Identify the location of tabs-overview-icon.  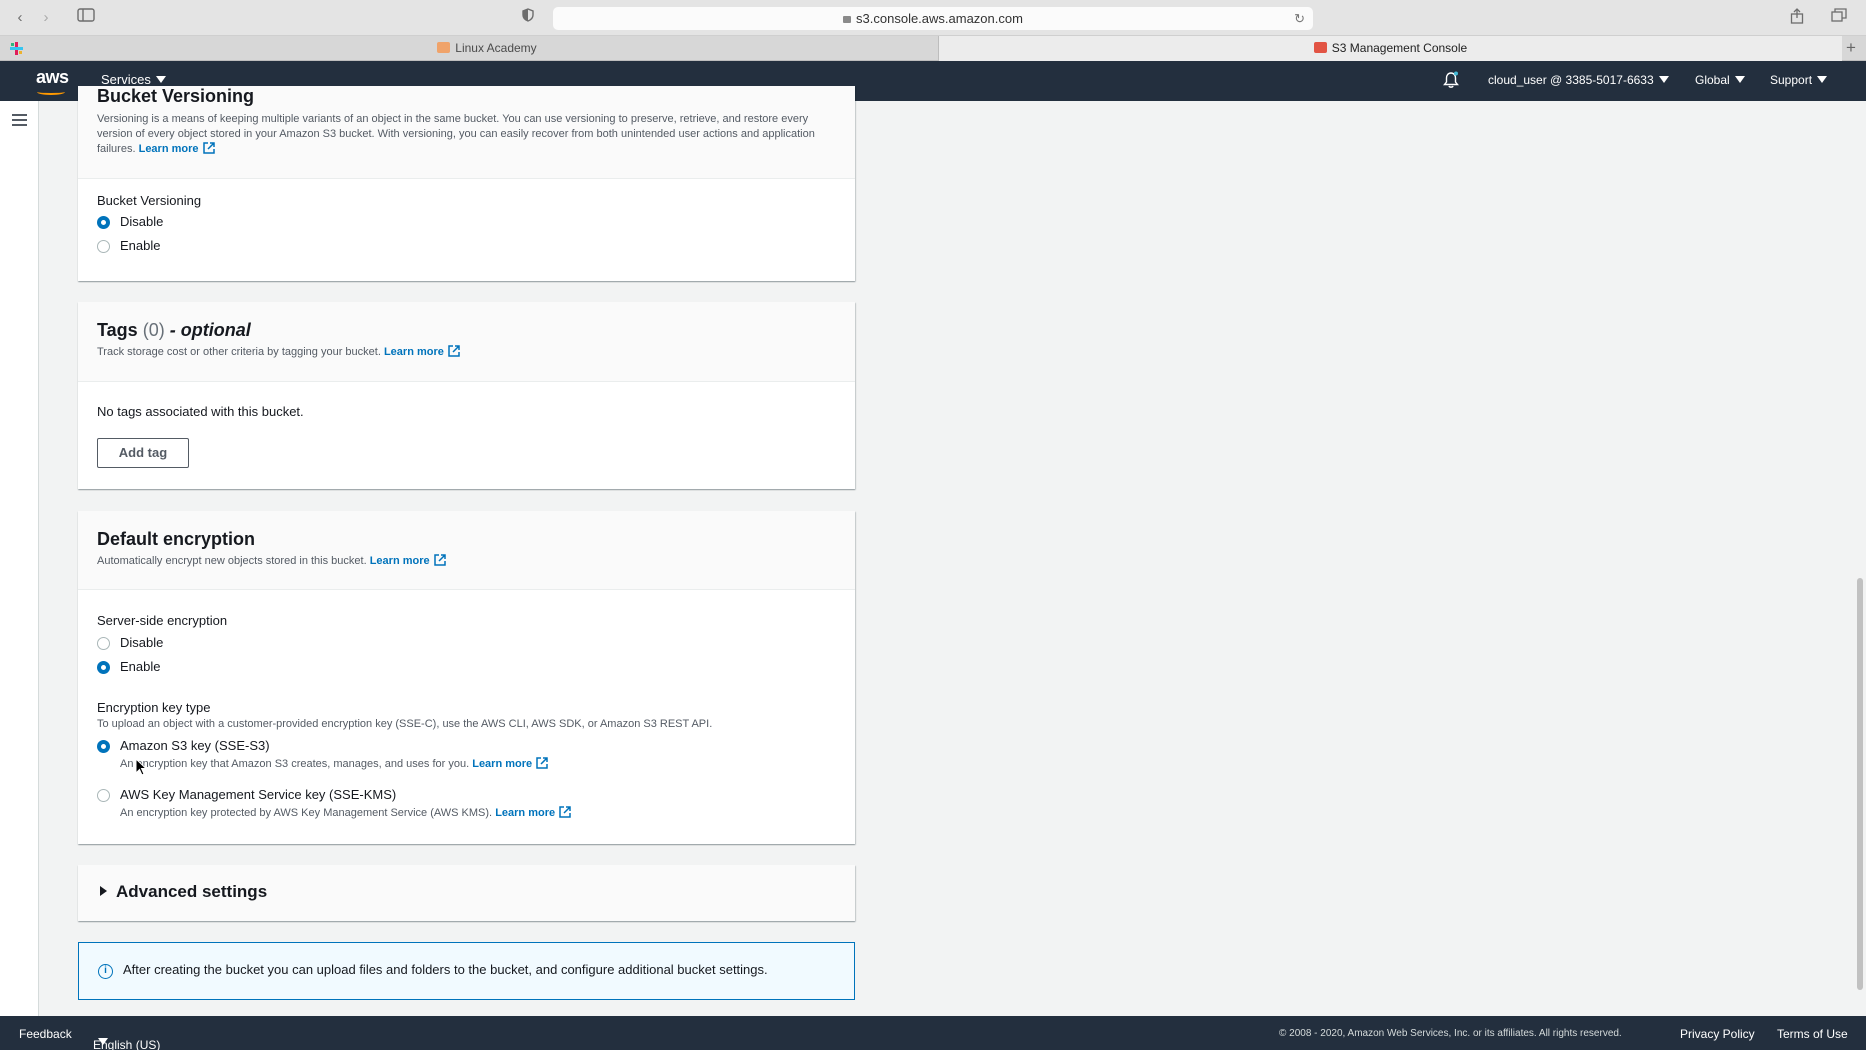
(1839, 18).